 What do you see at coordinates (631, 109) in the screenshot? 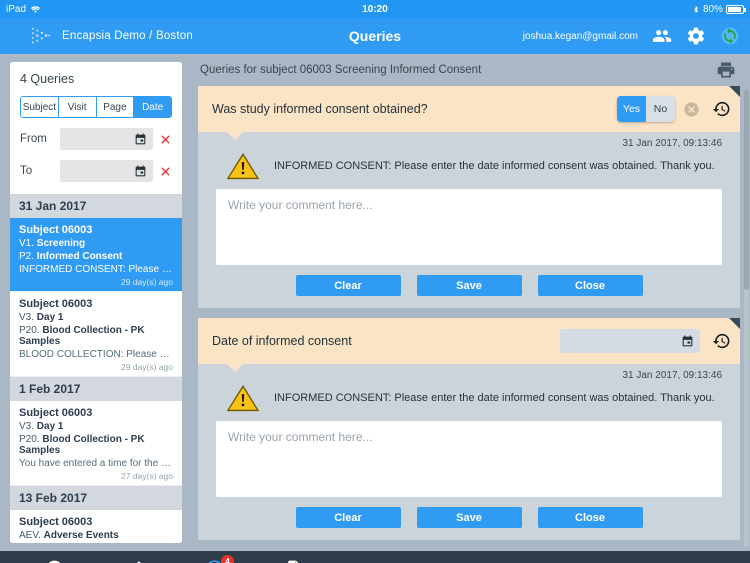
I see `yes-option: Yes` at bounding box center [631, 109].